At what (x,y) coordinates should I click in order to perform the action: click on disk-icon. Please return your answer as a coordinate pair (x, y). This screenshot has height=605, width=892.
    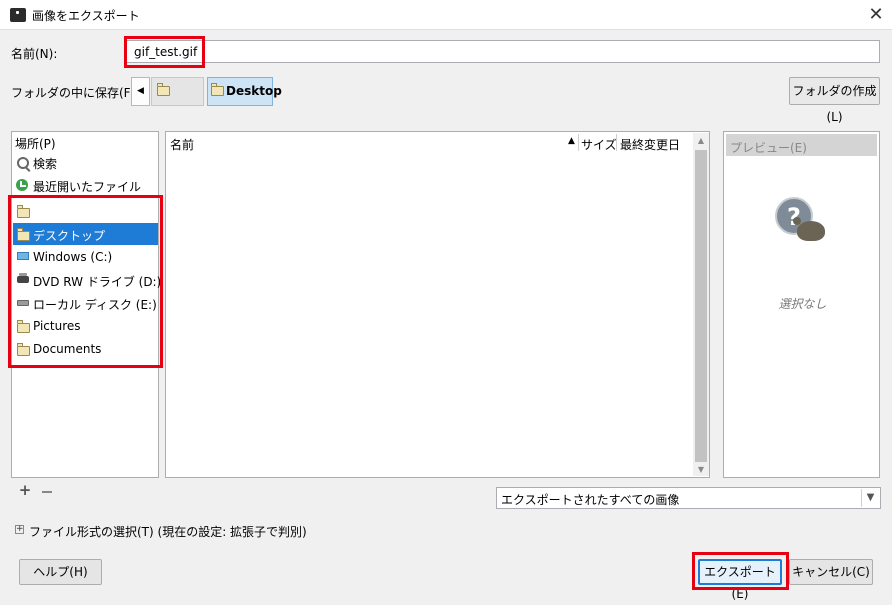
    Looking at the image, I should click on (23, 303).